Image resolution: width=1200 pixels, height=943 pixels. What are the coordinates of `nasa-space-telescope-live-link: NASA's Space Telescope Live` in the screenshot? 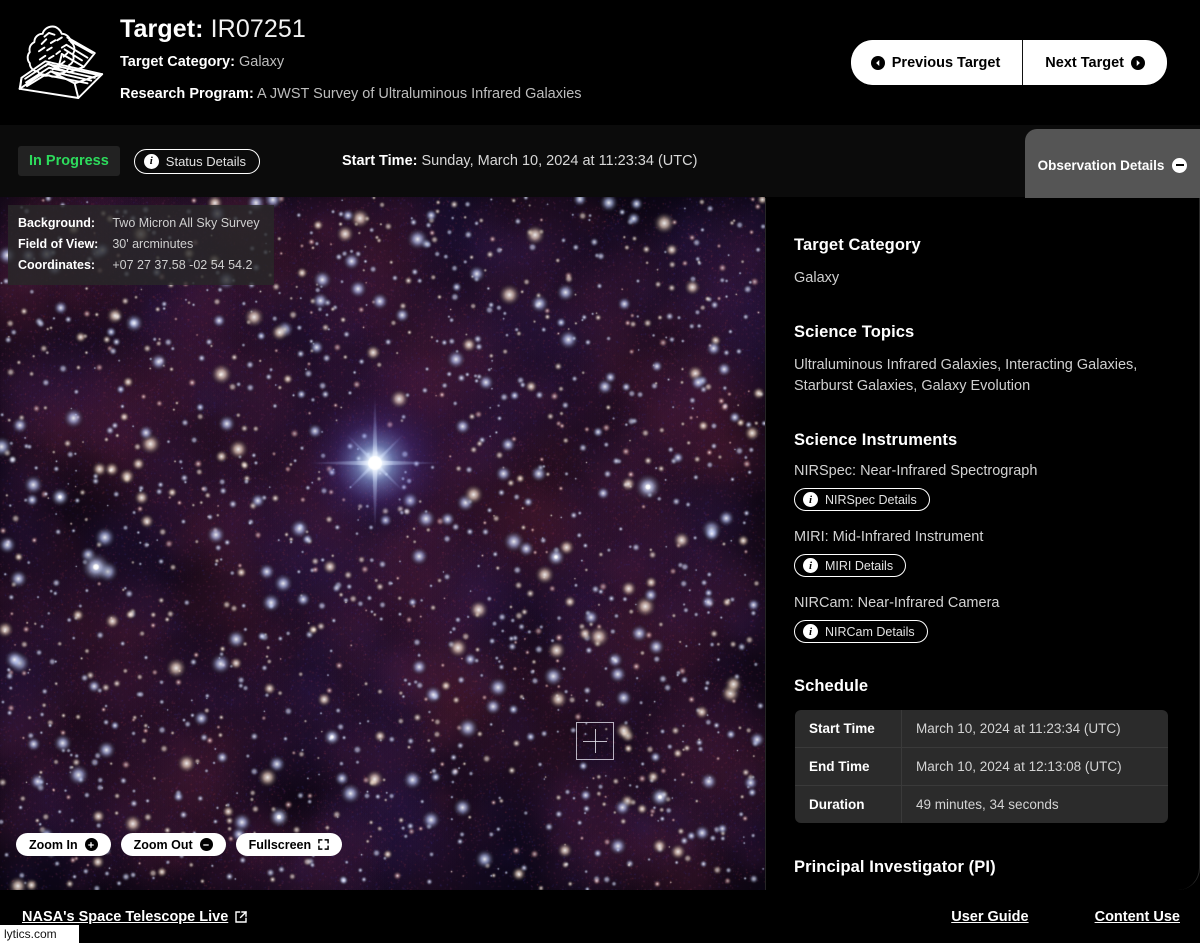 It's located at (135, 917).